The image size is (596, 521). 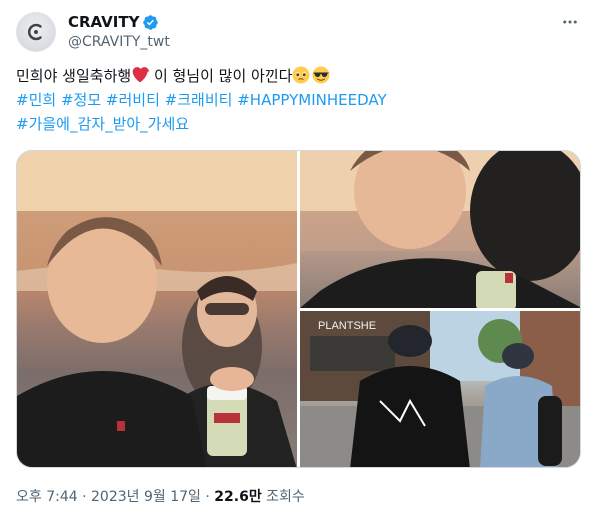 I want to click on tweet-text-line-1: 민희야 생일축하행 이 형님이 많이 아낀다, so click(x=296, y=76).